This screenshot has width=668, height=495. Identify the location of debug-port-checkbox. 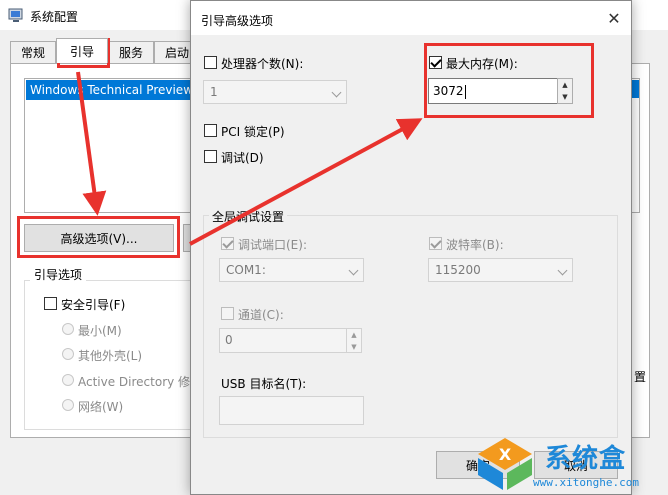
(227, 243).